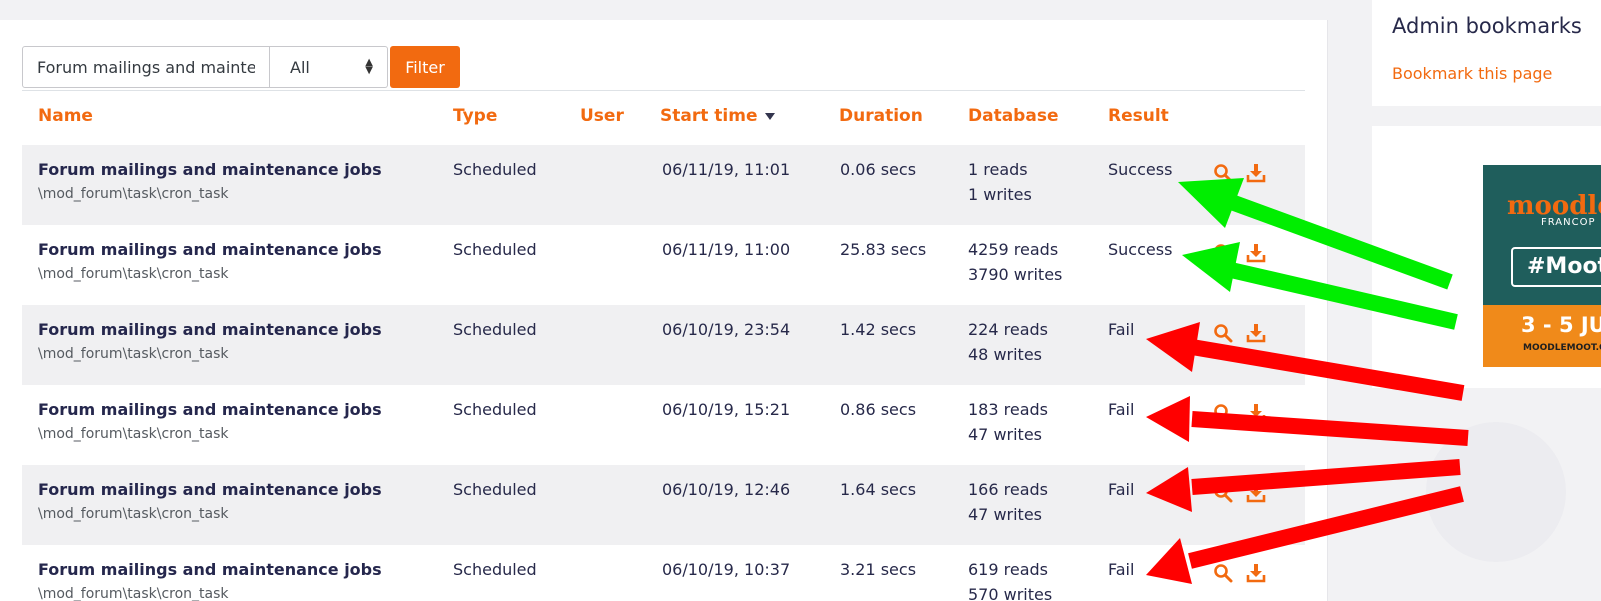 The width and height of the screenshot is (1601, 601). What do you see at coordinates (1138, 116) in the screenshot?
I see `column-header-result: Result` at bounding box center [1138, 116].